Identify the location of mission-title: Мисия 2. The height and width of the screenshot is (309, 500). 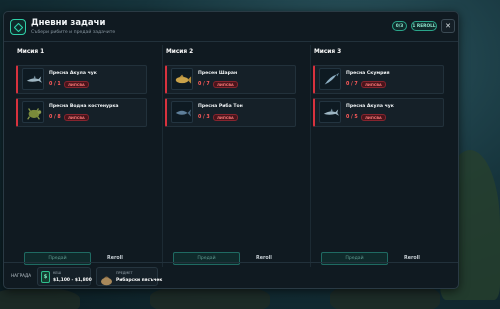
(180, 52).